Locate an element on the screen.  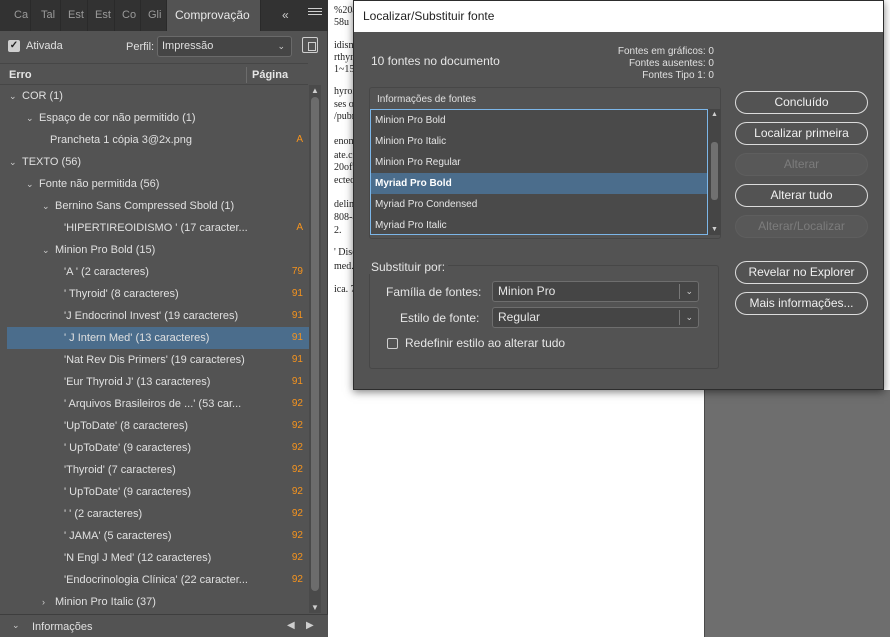
tab-tal: Tal is located at coordinates (48, 15).